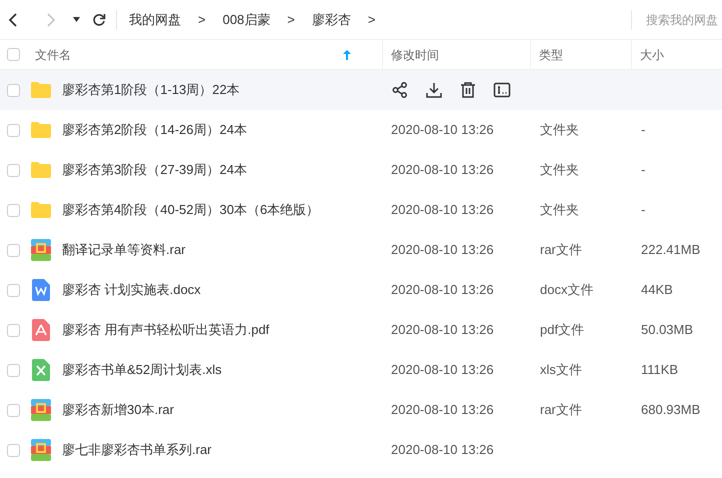 Image resolution: width=722 pixels, height=478 pixels. I want to click on file-name: 廖彩杏书单&52周计划表.xls, so click(142, 370).